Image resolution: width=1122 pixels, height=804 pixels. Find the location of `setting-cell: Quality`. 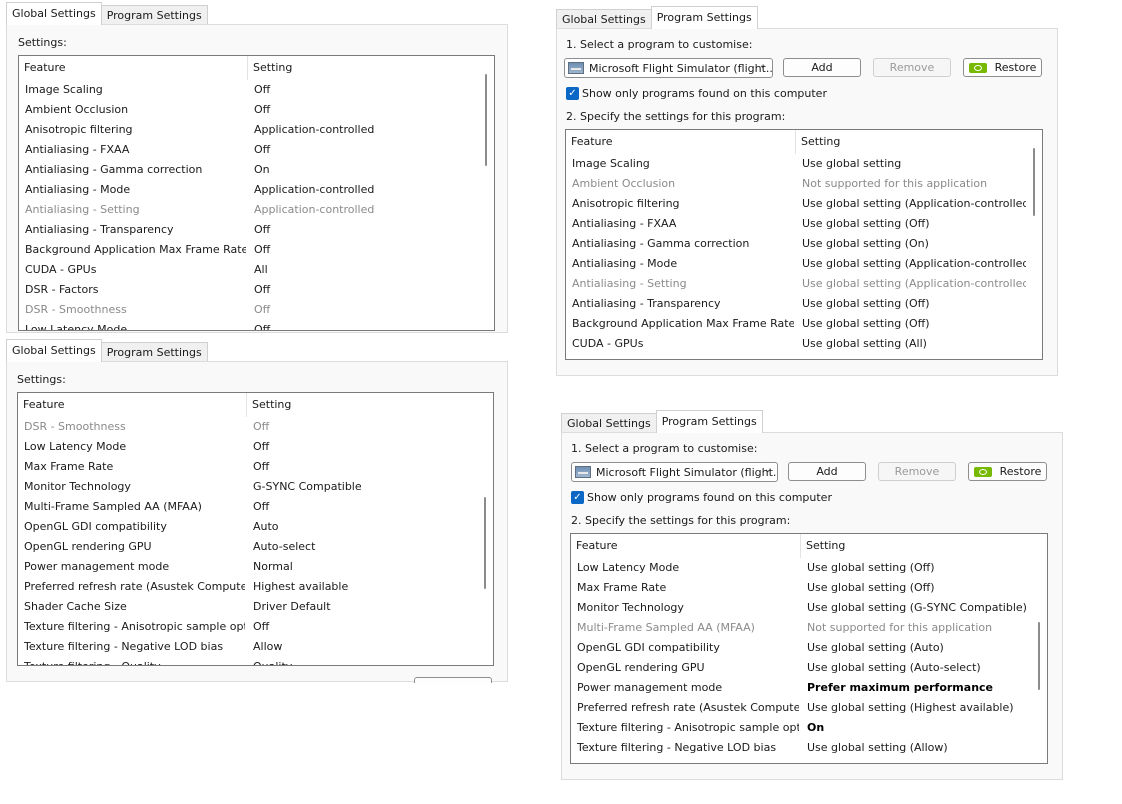

setting-cell: Quality is located at coordinates (362, 661).